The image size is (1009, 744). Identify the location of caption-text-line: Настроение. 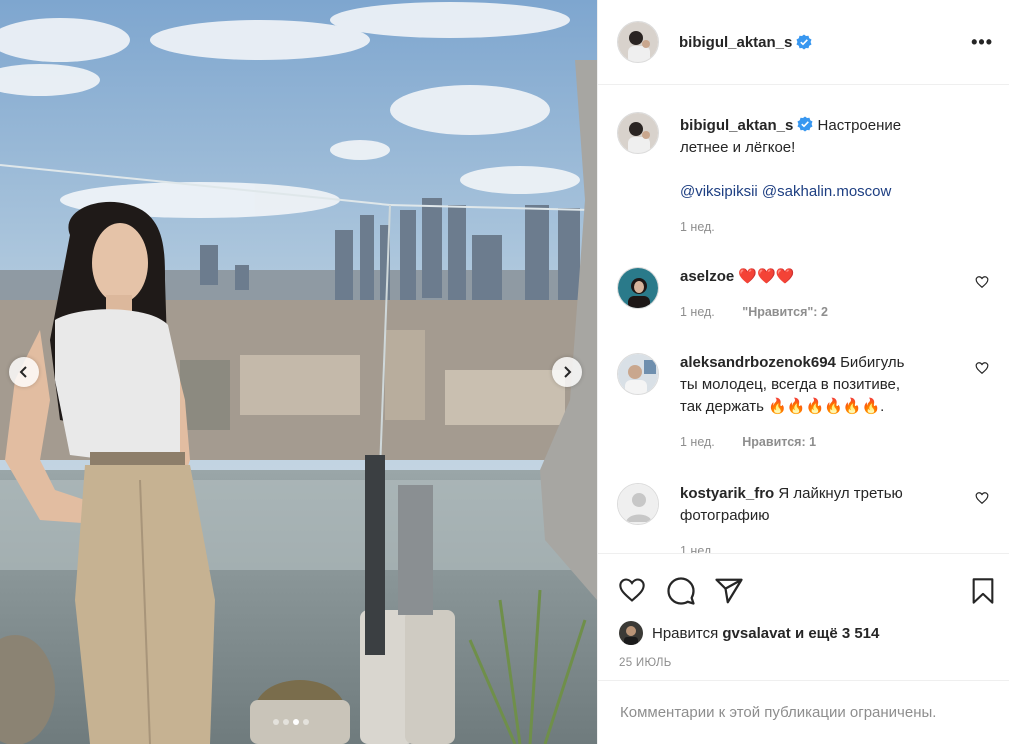
(859, 125).